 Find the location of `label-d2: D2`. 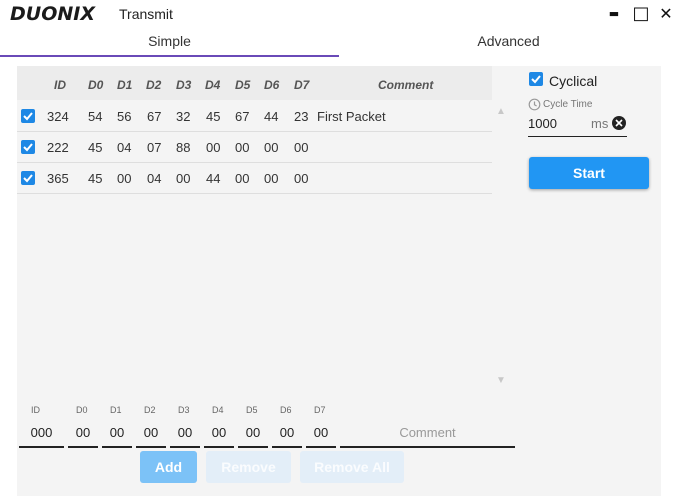

label-d2: D2 is located at coordinates (150, 410).